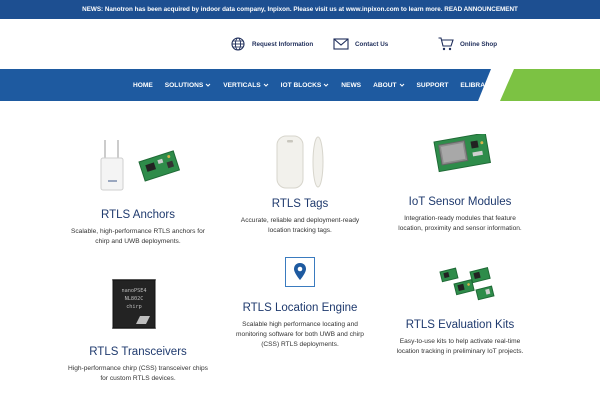 This screenshot has width=600, height=400. I want to click on product-title: IoT Sensor Modules, so click(460, 202).